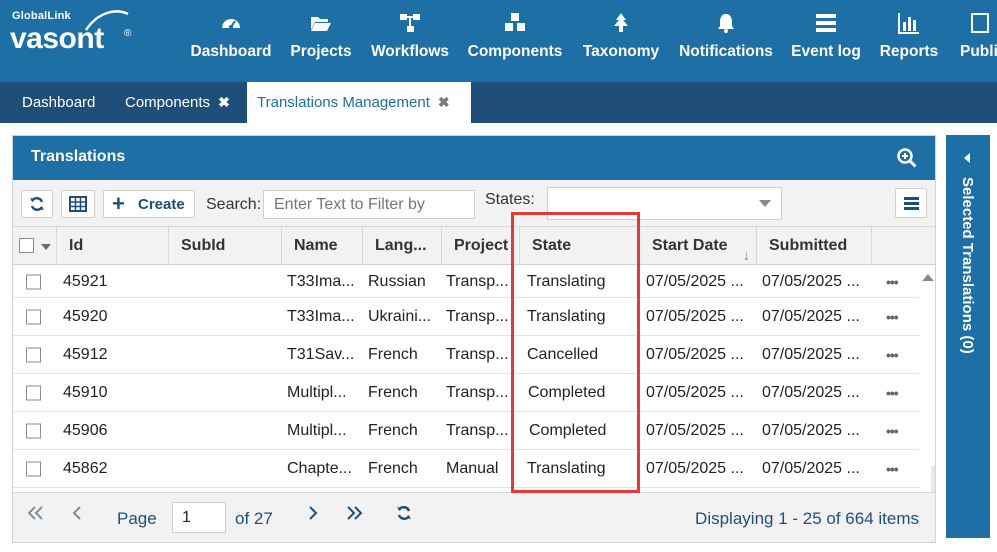  I want to click on page-label: Page, so click(137, 518).